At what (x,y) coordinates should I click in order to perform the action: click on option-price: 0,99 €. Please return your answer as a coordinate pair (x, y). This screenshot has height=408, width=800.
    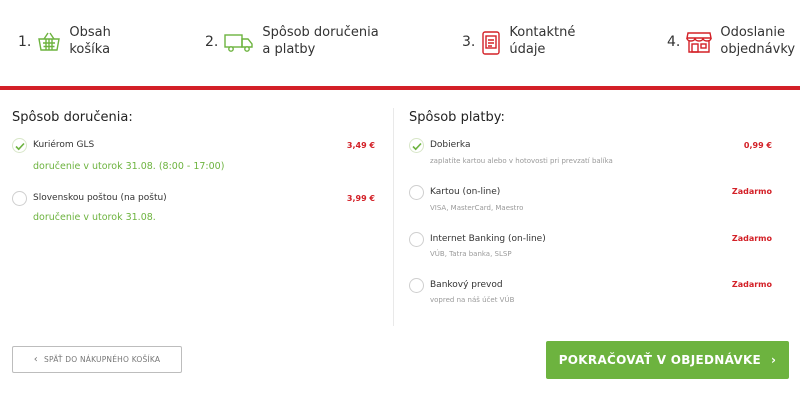
    Looking at the image, I should click on (757, 145).